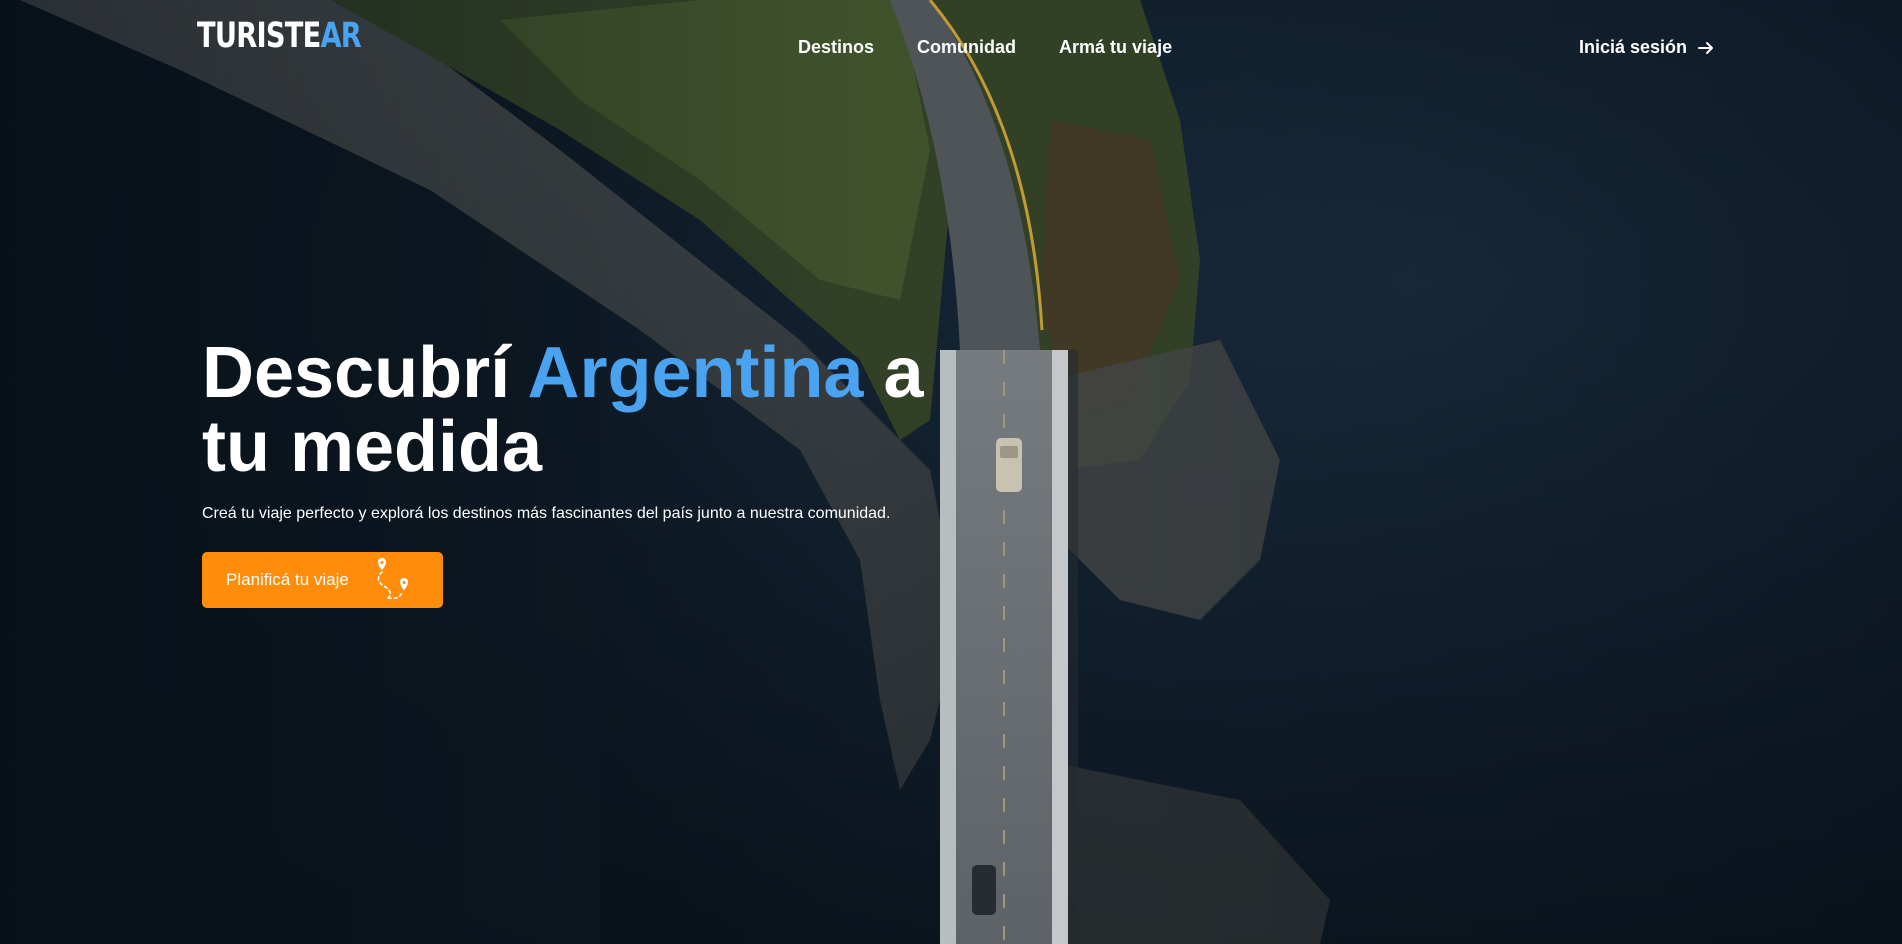  I want to click on plan-trip-button: Planificá tu viaje, so click(322, 580).